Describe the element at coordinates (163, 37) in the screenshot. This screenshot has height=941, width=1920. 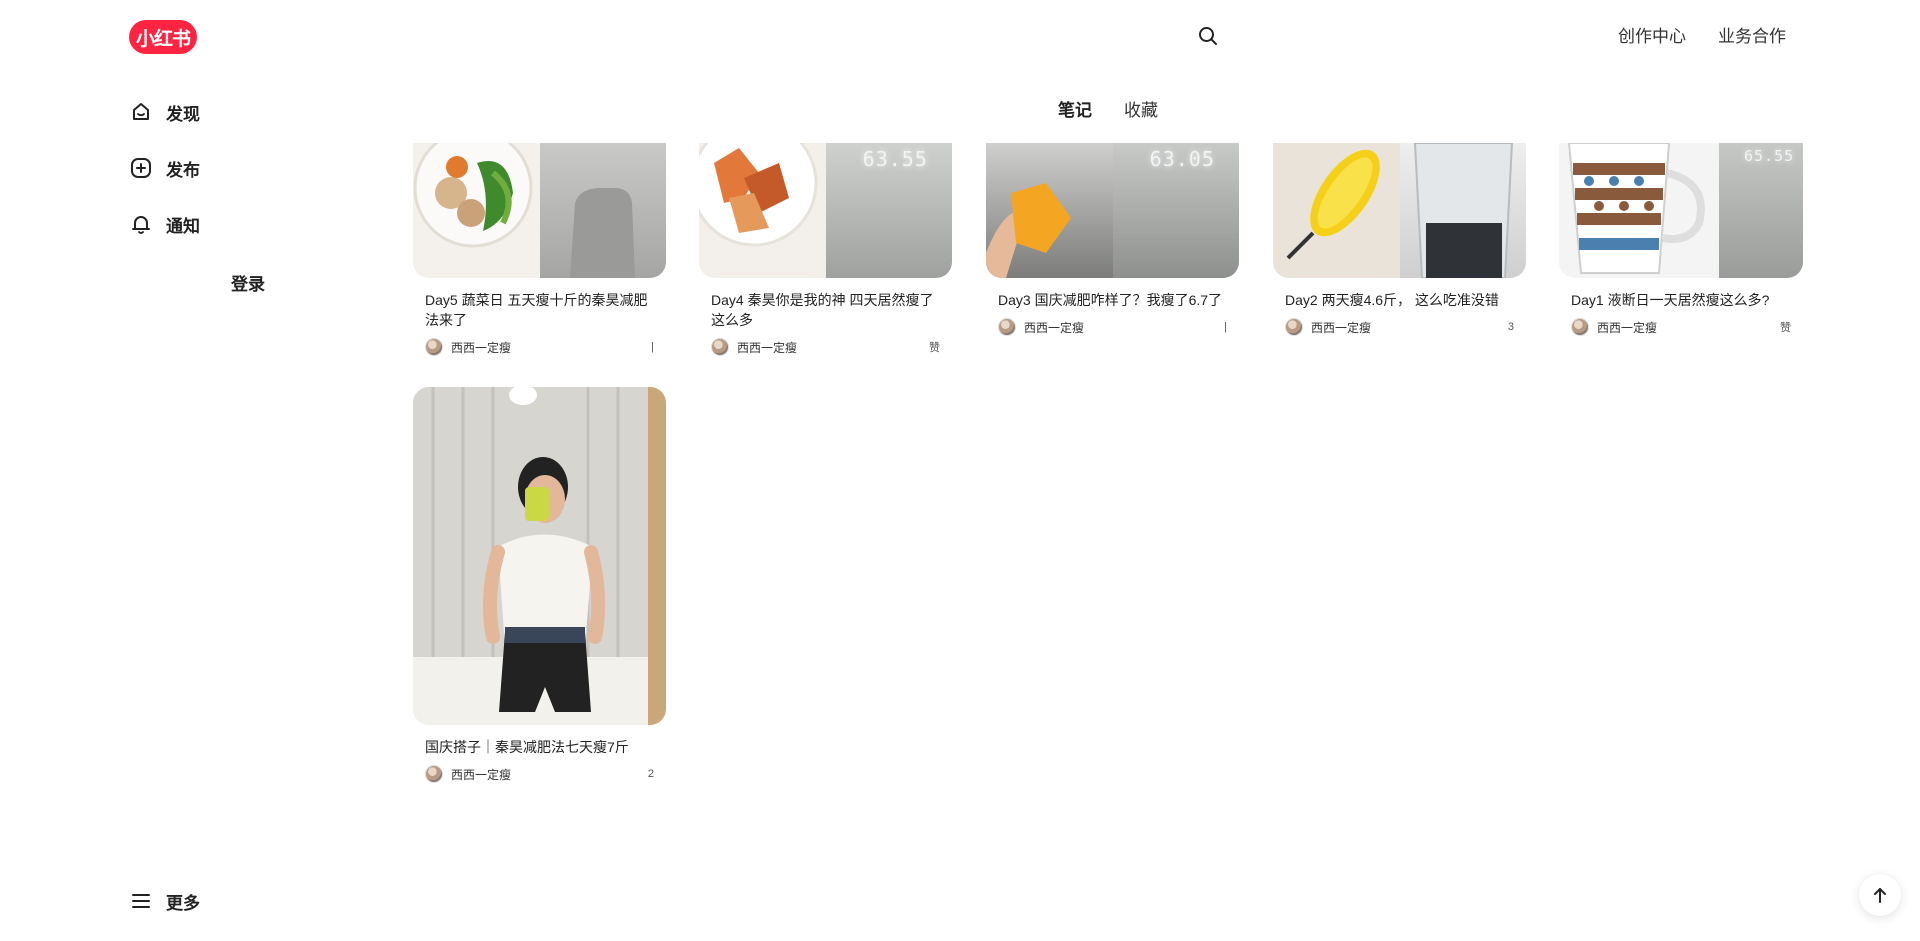
I see `xiaohongshu-logo: 小红书` at that location.